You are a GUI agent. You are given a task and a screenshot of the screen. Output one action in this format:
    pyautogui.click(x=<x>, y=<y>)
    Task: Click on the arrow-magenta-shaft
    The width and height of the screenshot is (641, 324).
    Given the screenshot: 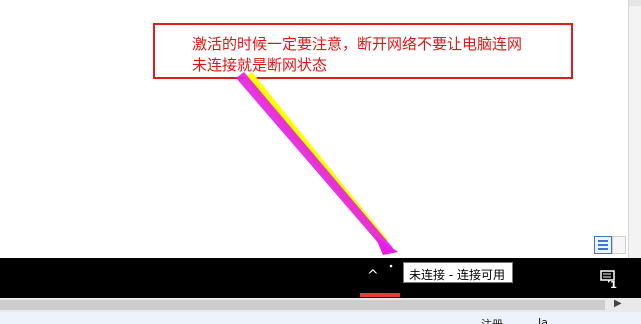 What is the action you would take?
    pyautogui.click(x=314, y=162)
    